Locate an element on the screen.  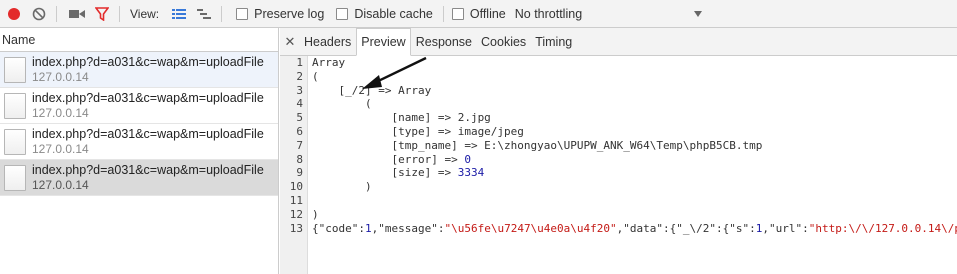
preserve-log-checkbox: Preserve log is located at coordinates (280, 14).